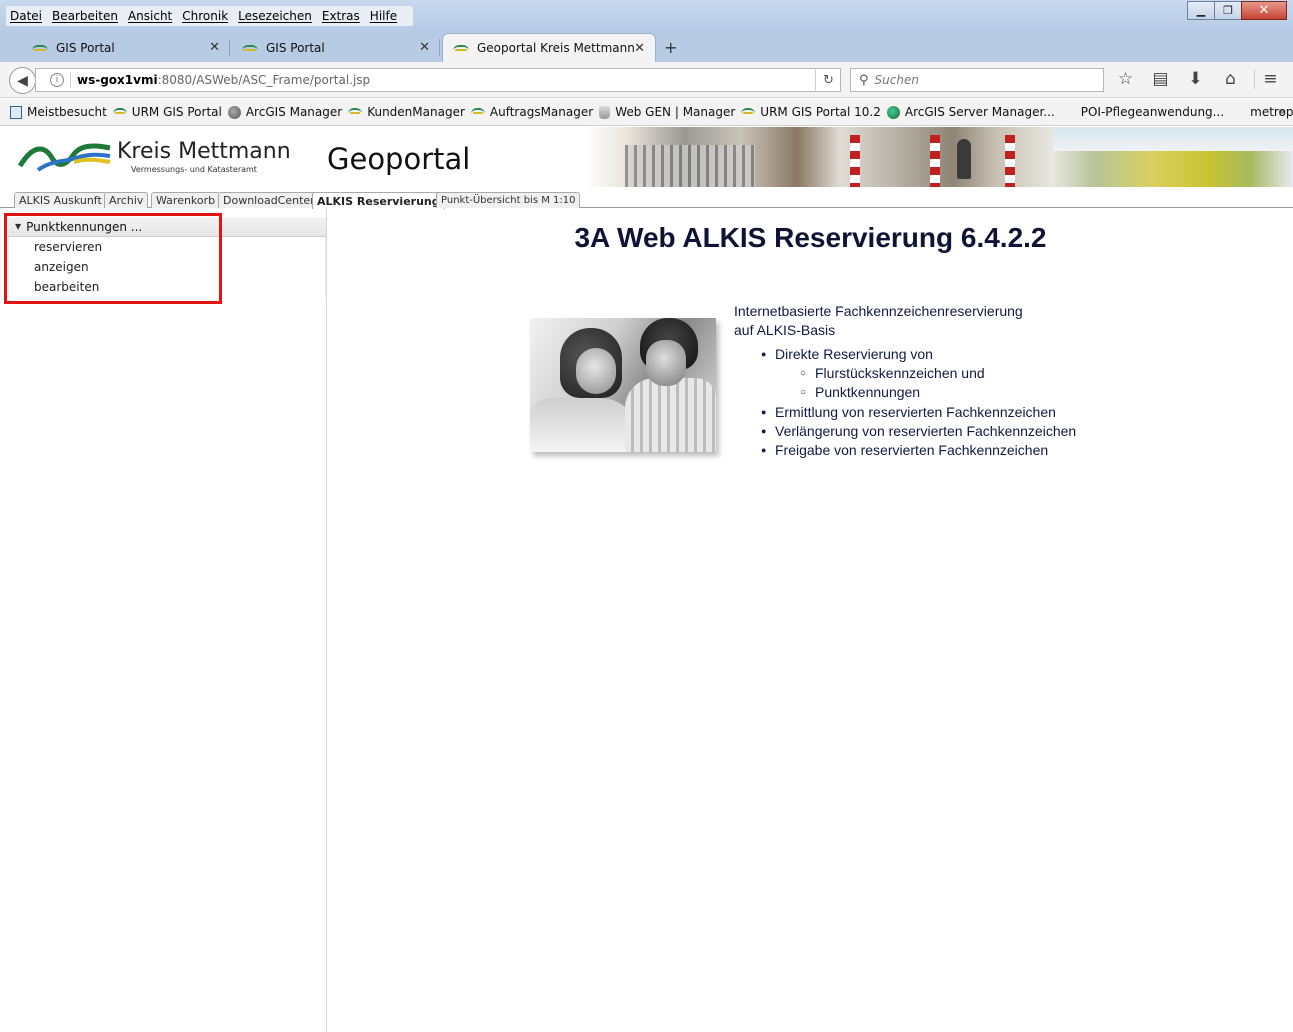 The width and height of the screenshot is (1293, 1032). Describe the element at coordinates (585, 425) in the screenshot. I see `photo-arm` at that location.